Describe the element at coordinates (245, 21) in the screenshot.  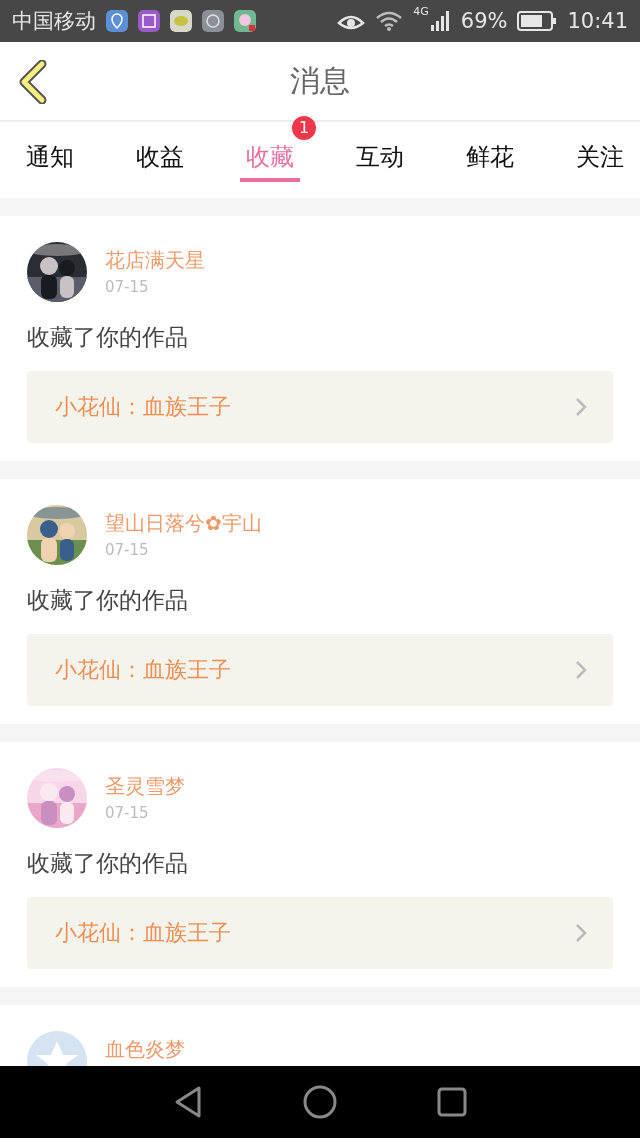
I see `game-app-icon` at that location.